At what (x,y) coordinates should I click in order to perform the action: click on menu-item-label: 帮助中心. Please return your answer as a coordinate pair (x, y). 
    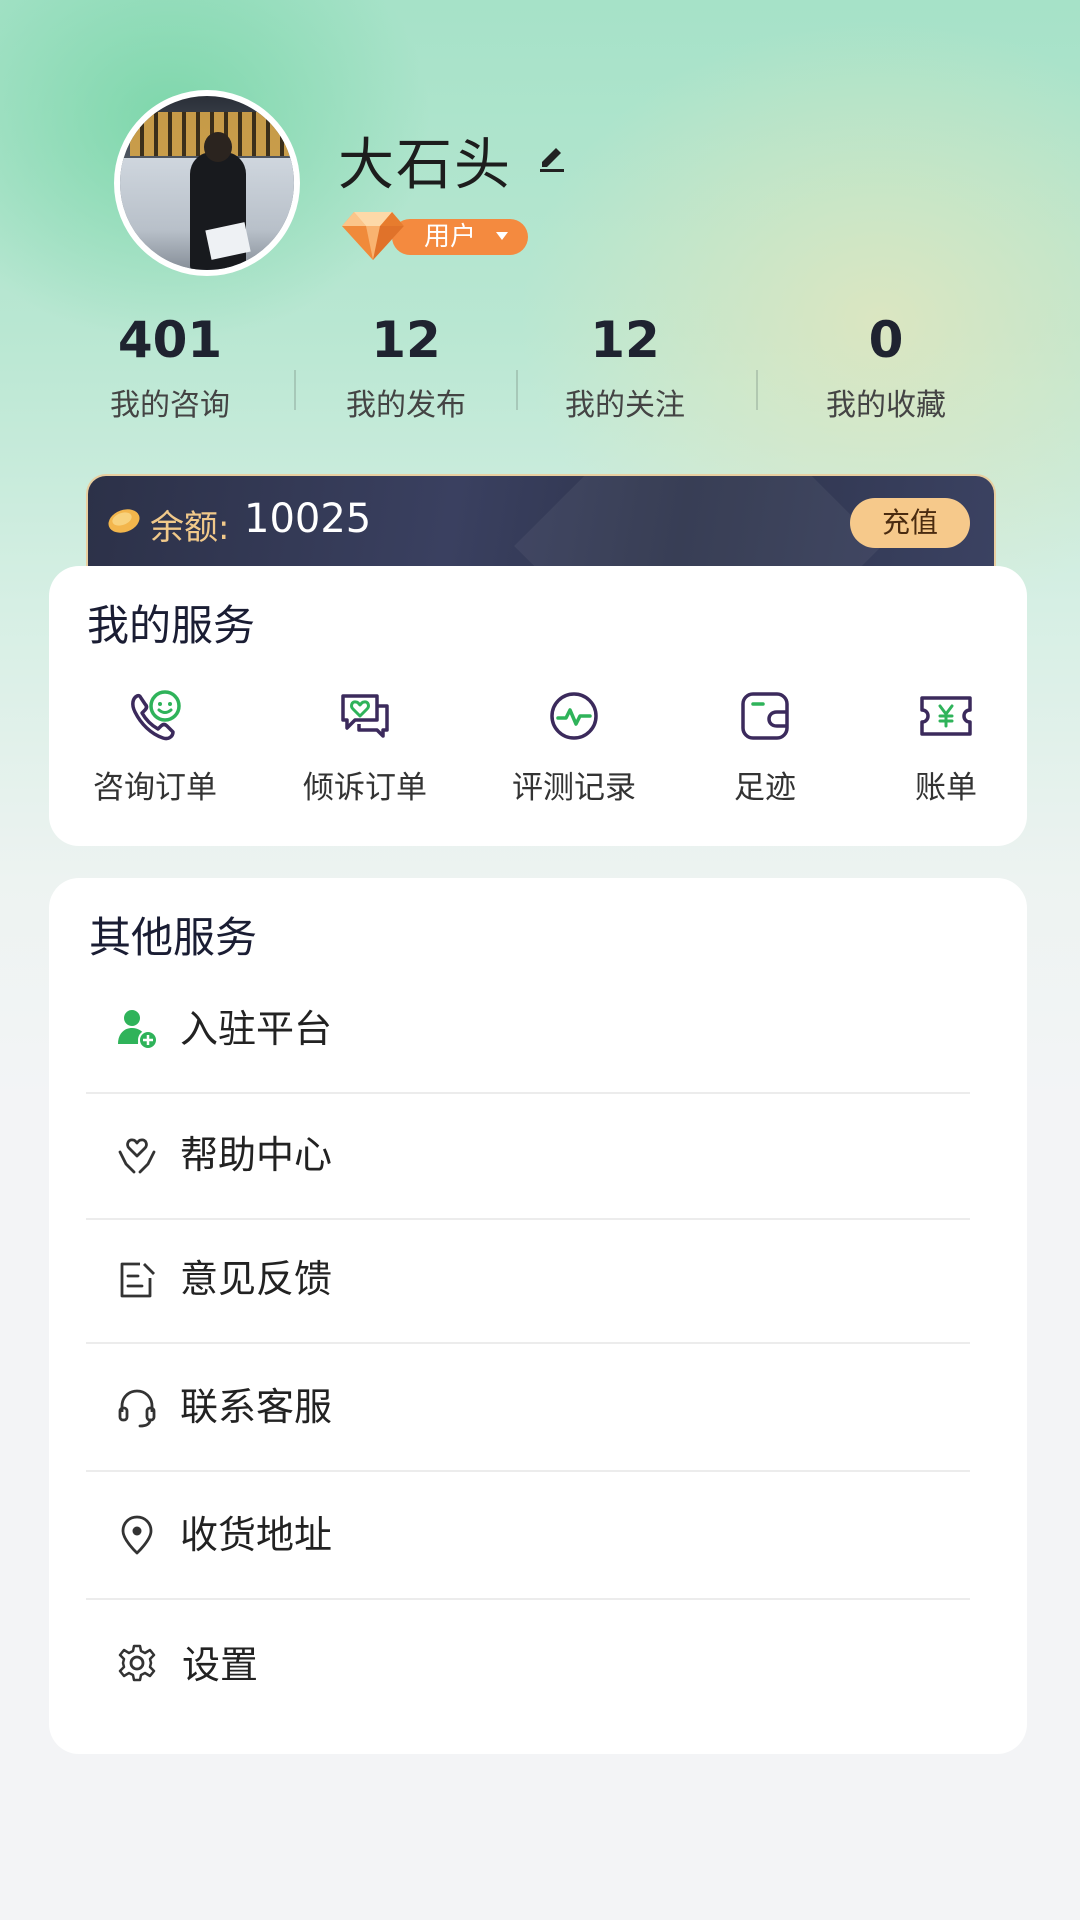
    Looking at the image, I should click on (256, 1155).